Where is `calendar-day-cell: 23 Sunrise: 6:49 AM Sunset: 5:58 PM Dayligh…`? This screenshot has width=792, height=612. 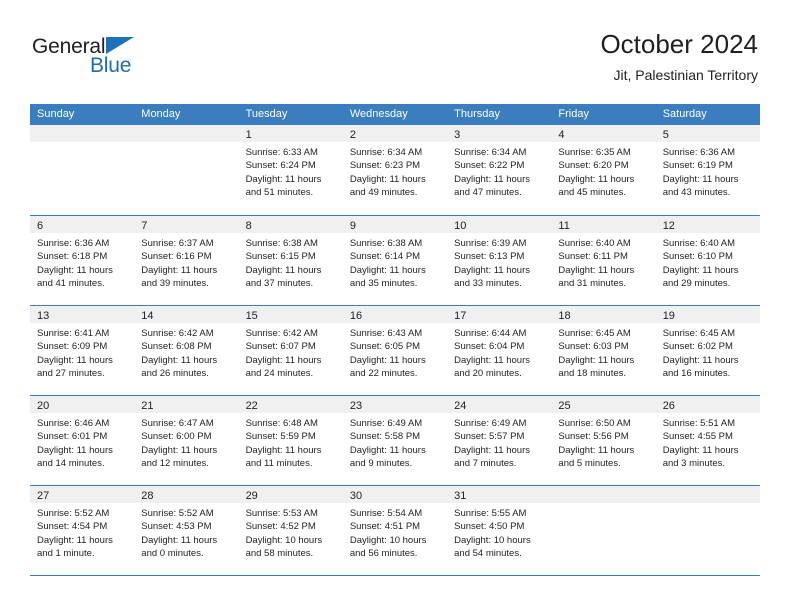 calendar-day-cell: 23 Sunrise: 6:49 AM Sunset: 5:58 PM Dayligh… is located at coordinates (395, 440).